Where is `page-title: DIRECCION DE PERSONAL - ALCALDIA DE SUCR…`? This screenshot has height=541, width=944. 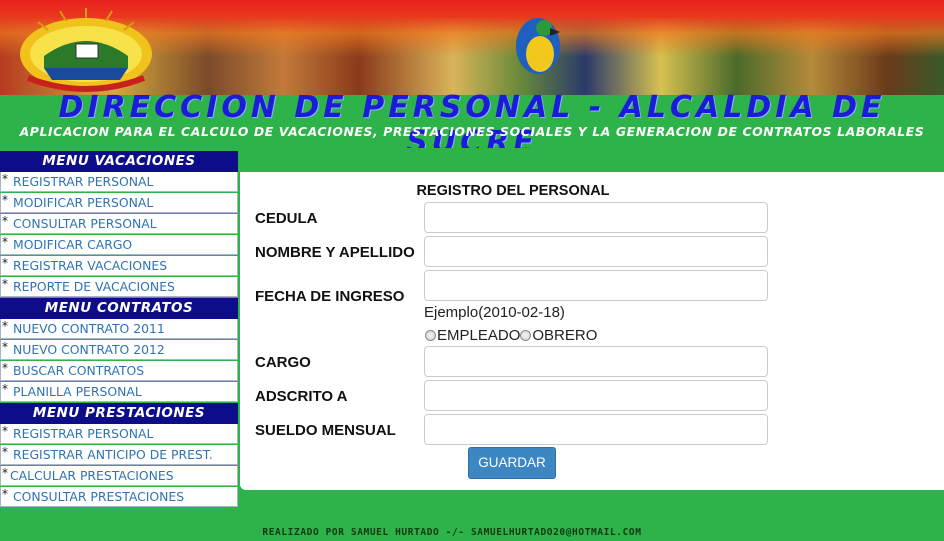
page-title: DIRECCION DE PERSONAL - ALCALDIA DE SUCR… is located at coordinates (472, 119).